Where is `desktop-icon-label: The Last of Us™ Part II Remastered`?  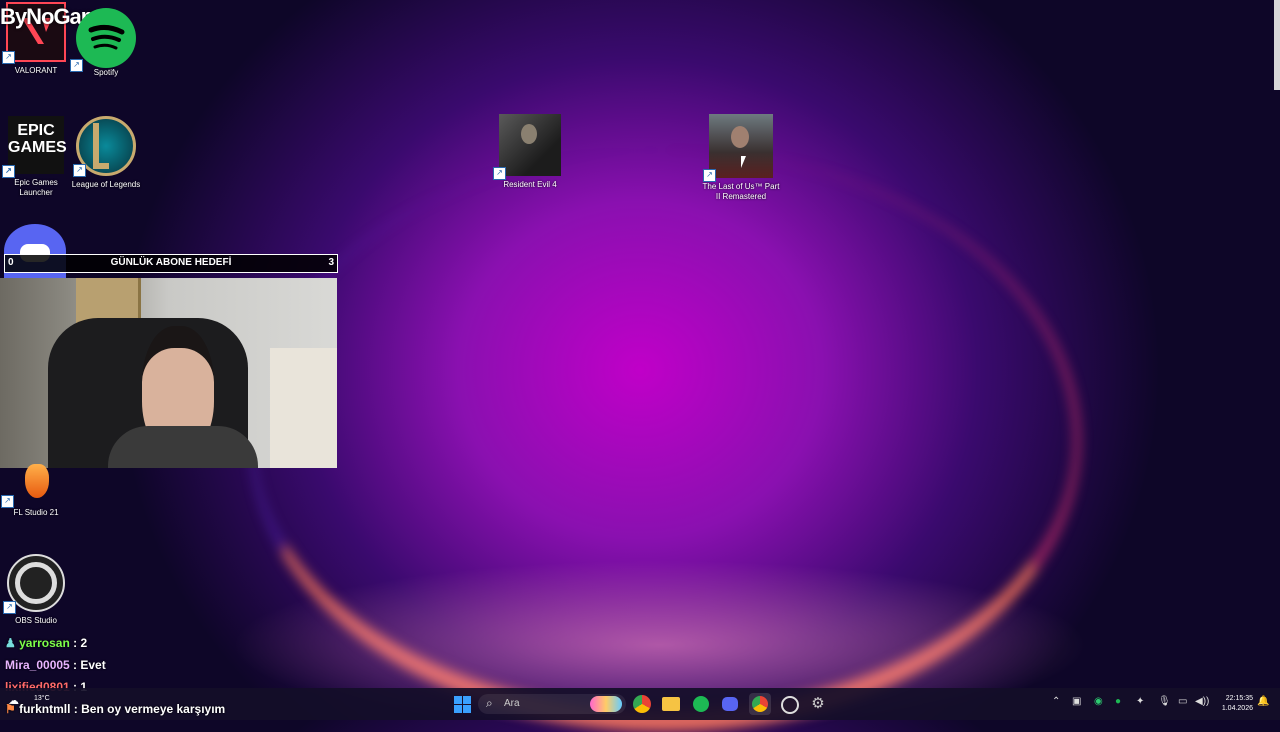
desktop-icon-label: The Last of Us™ Part II Remastered is located at coordinates (741, 191).